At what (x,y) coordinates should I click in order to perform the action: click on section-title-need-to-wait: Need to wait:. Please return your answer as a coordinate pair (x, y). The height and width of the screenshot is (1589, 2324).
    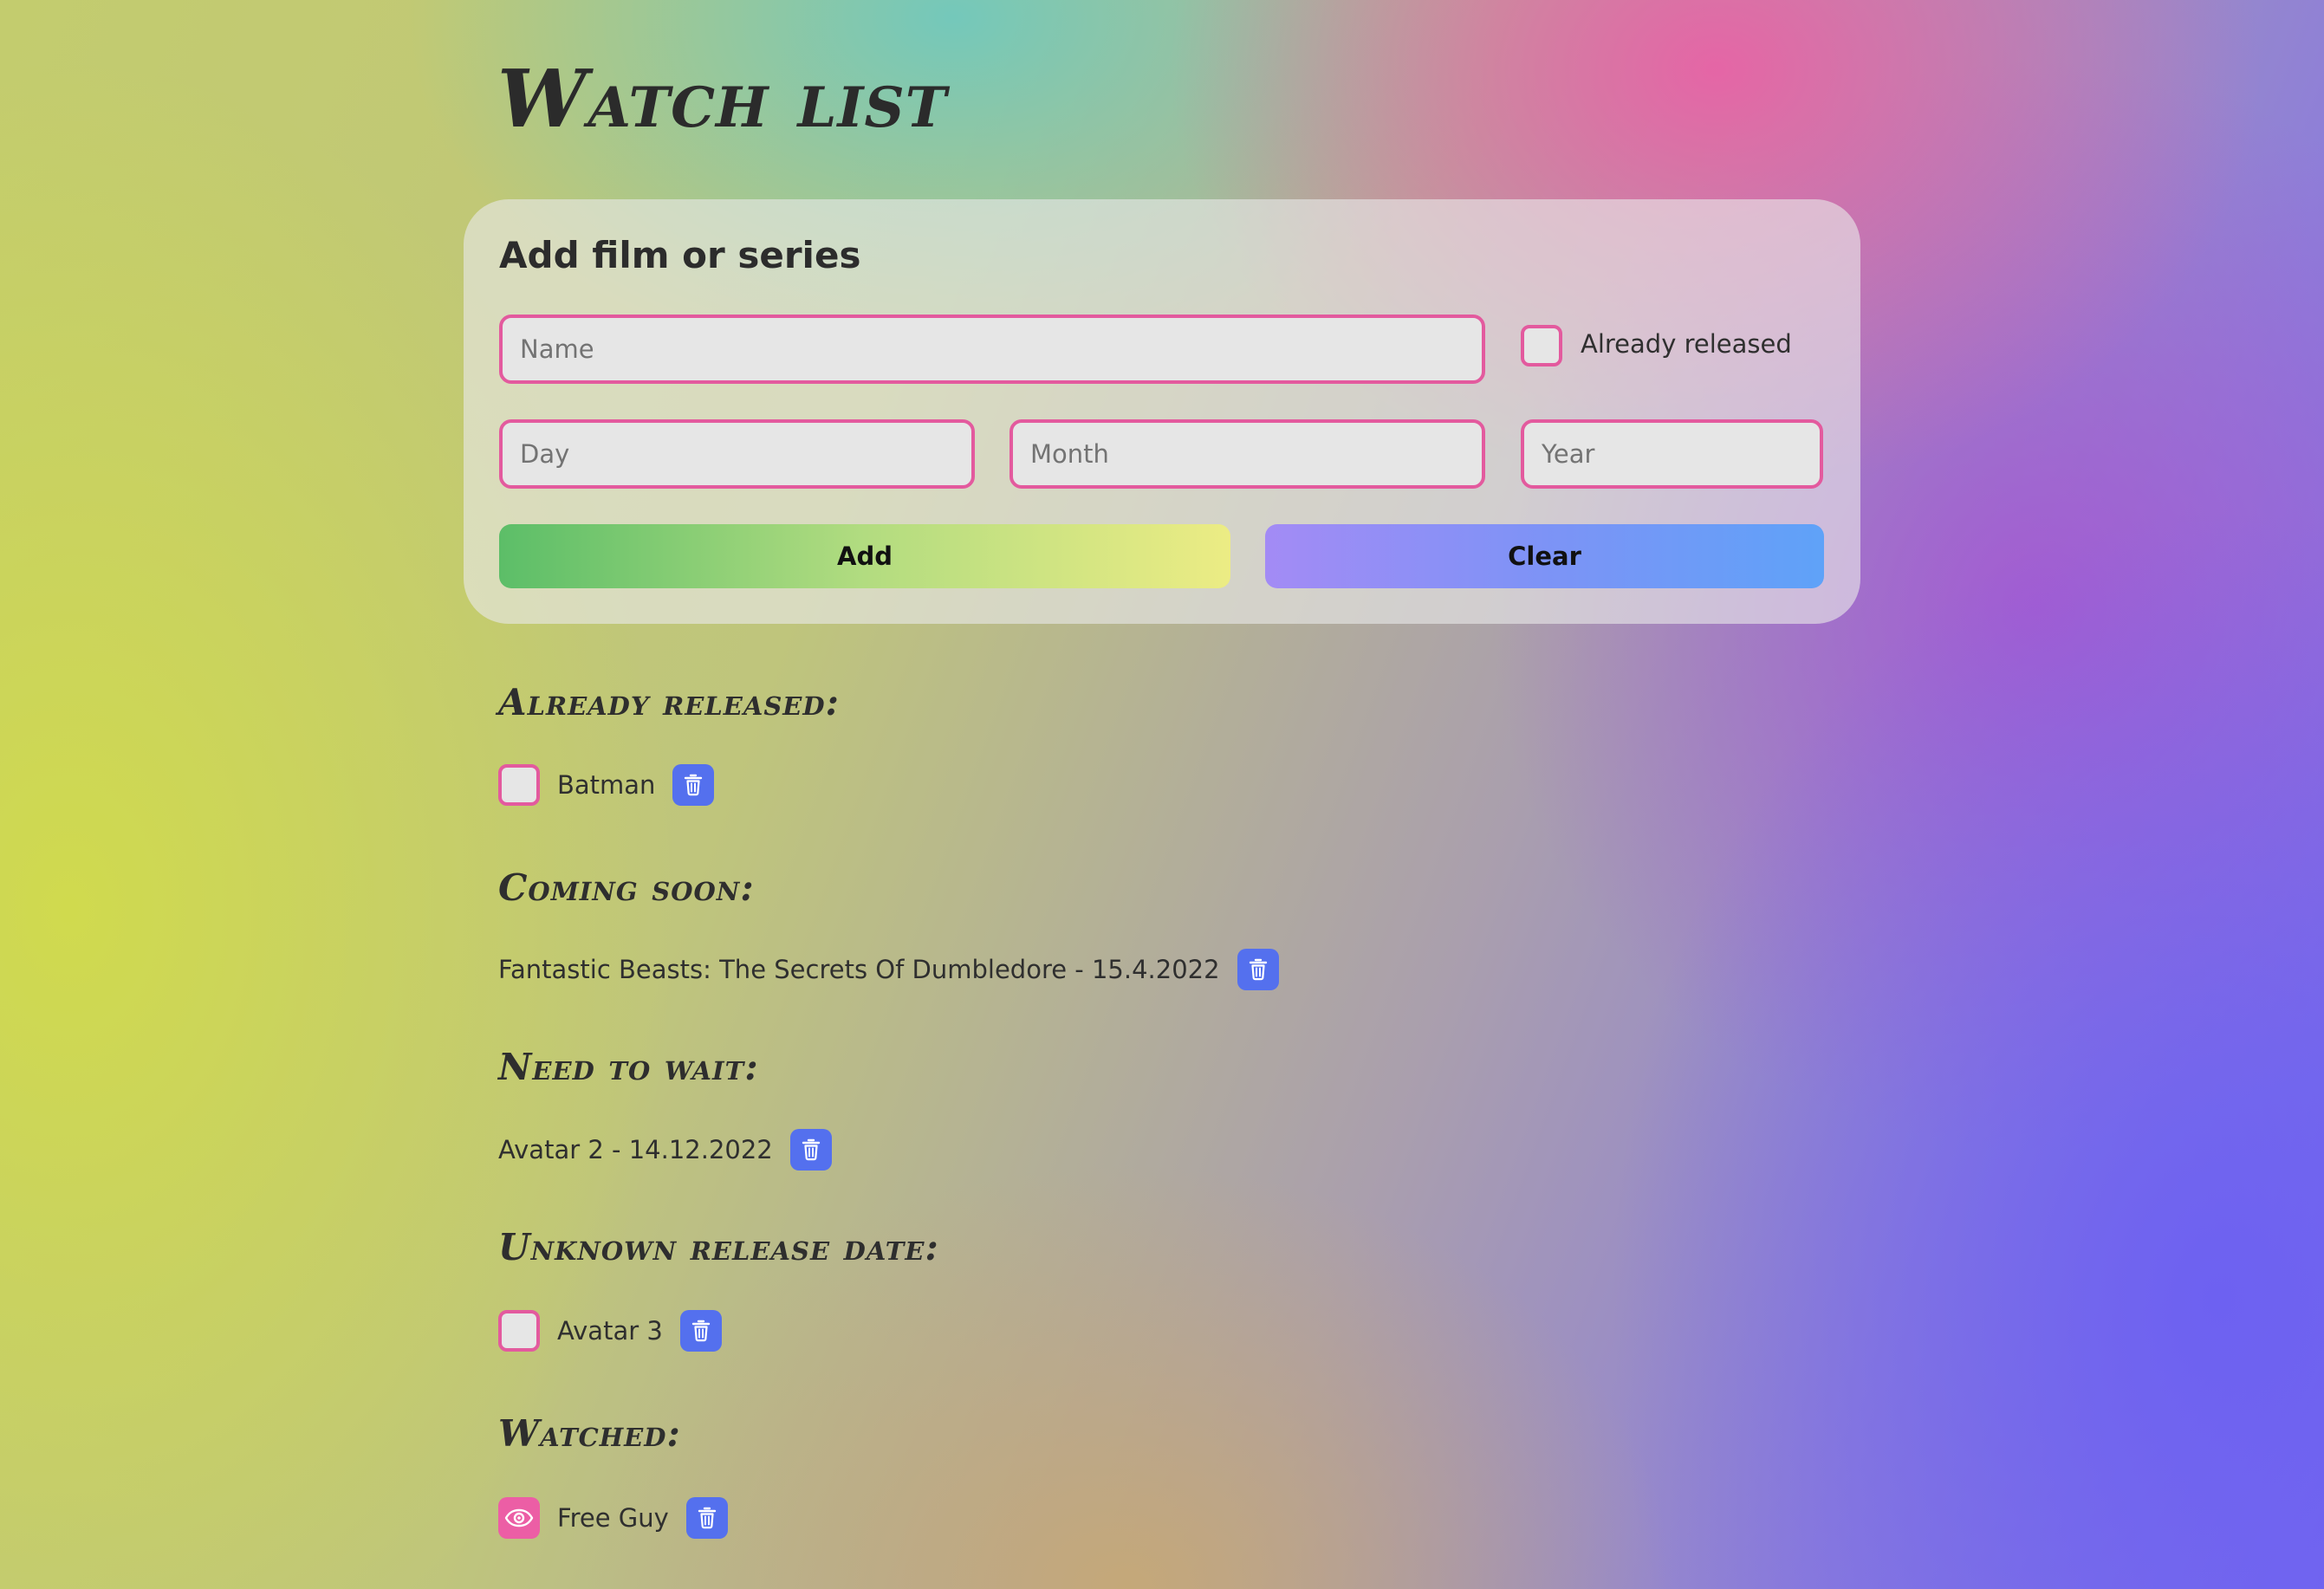
    Looking at the image, I should click on (628, 1067).